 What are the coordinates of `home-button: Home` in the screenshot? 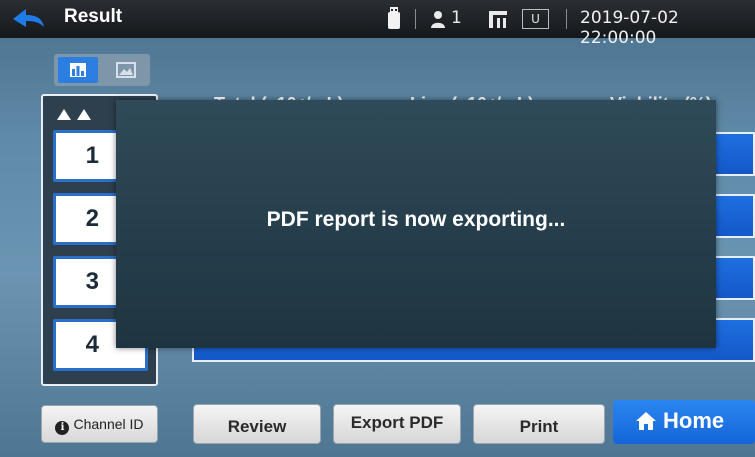 It's located at (684, 422).